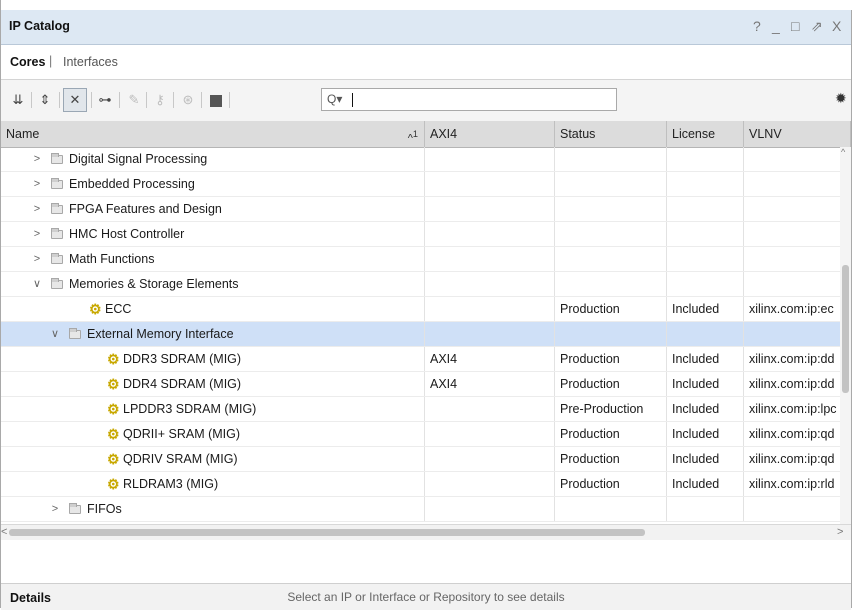 This screenshot has height=610, width=852. What do you see at coordinates (160, 100) in the screenshot?
I see `license-key-icon: ⚷` at bounding box center [160, 100].